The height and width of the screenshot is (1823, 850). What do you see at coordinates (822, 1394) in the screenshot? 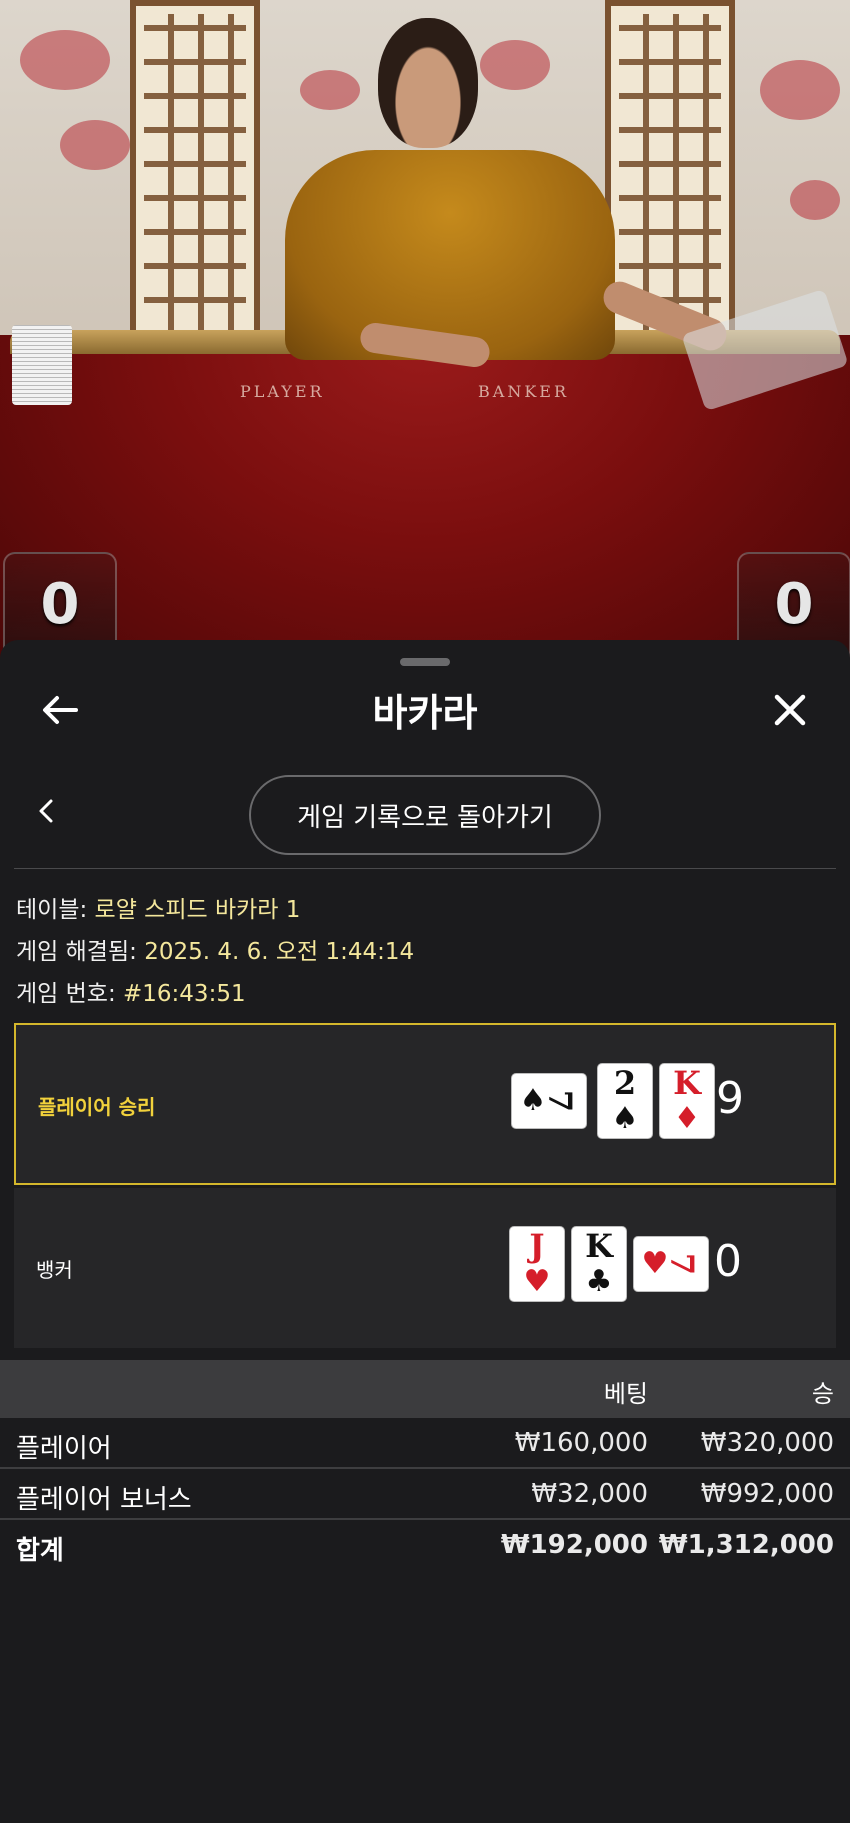
I see `column-win: 승` at bounding box center [822, 1394].